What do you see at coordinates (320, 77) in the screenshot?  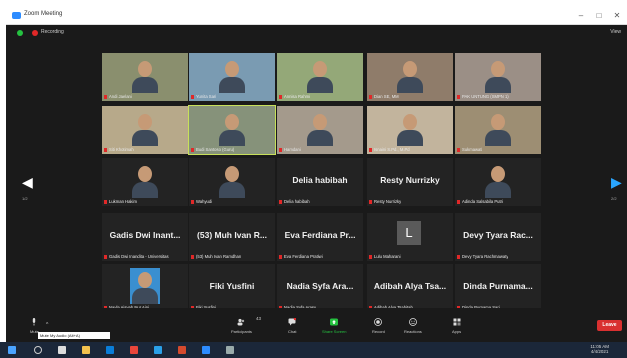 I see `participant-tile: Annisa Rahmi` at bounding box center [320, 77].